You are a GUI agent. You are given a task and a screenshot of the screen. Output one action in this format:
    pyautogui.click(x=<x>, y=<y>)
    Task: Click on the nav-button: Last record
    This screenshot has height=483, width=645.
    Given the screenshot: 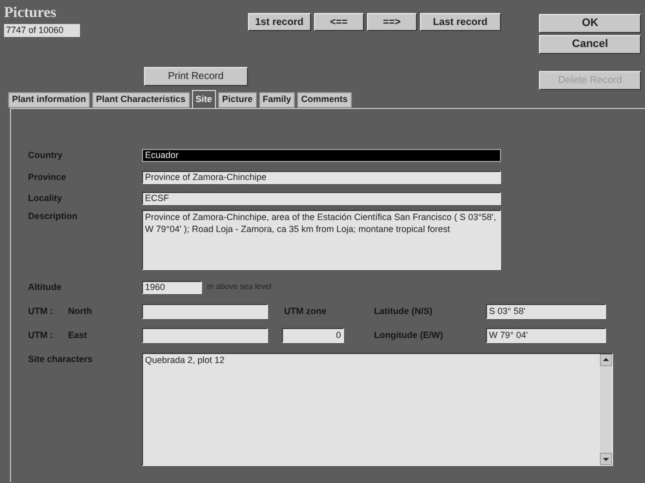 What is the action you would take?
    pyautogui.click(x=460, y=22)
    